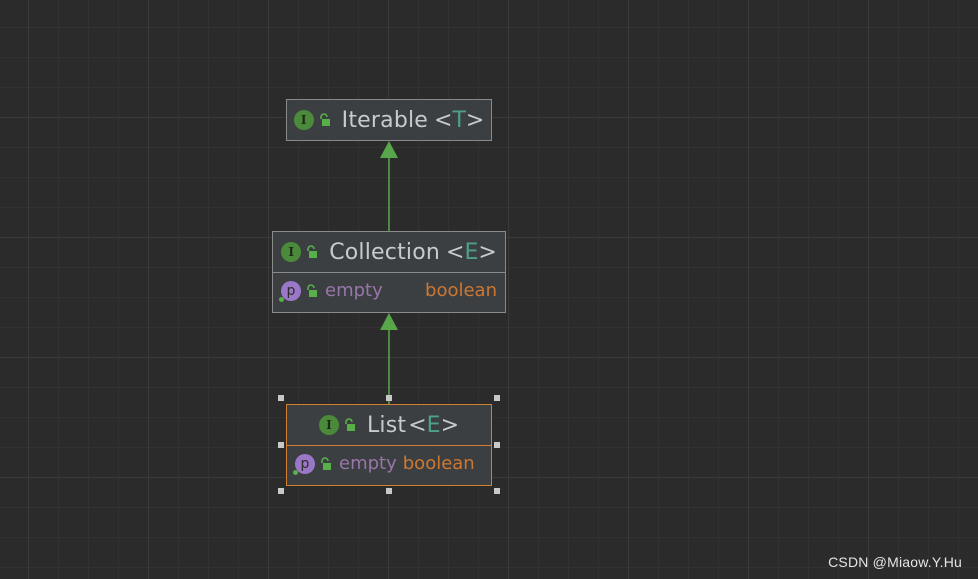 The width and height of the screenshot is (978, 579). Describe the element at coordinates (389, 491) in the screenshot. I see `resize-handle-bottom-center` at that location.